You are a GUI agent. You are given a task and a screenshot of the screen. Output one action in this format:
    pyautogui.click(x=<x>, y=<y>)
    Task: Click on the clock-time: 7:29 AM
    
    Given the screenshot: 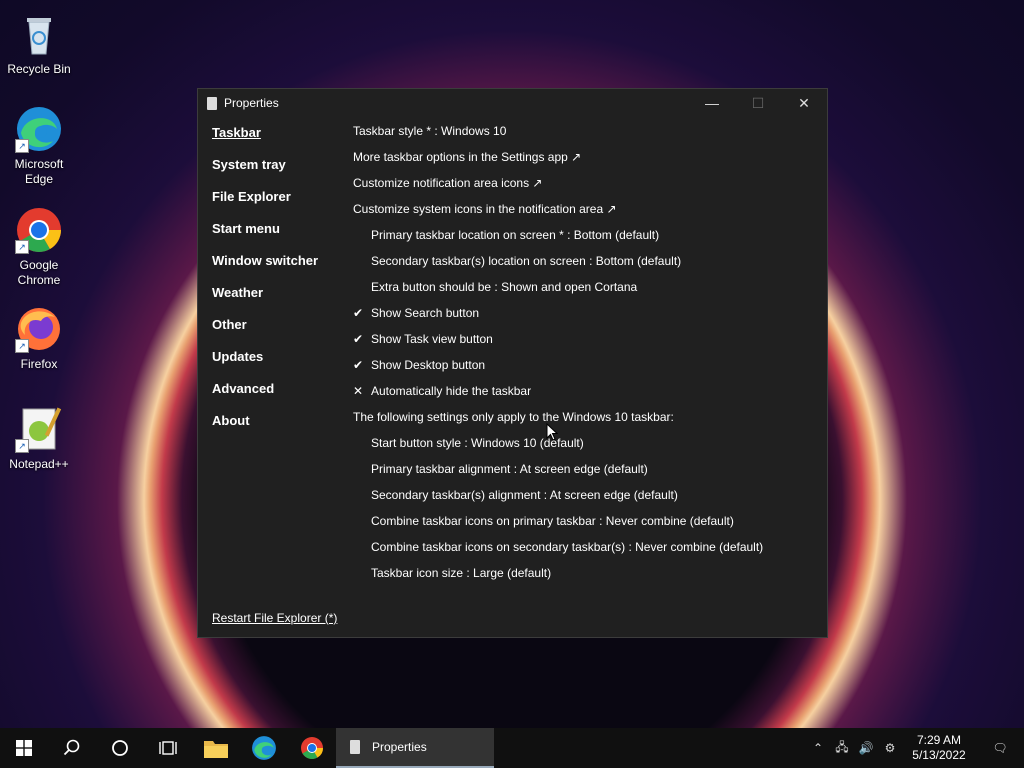 What is the action you would take?
    pyautogui.click(x=939, y=740)
    